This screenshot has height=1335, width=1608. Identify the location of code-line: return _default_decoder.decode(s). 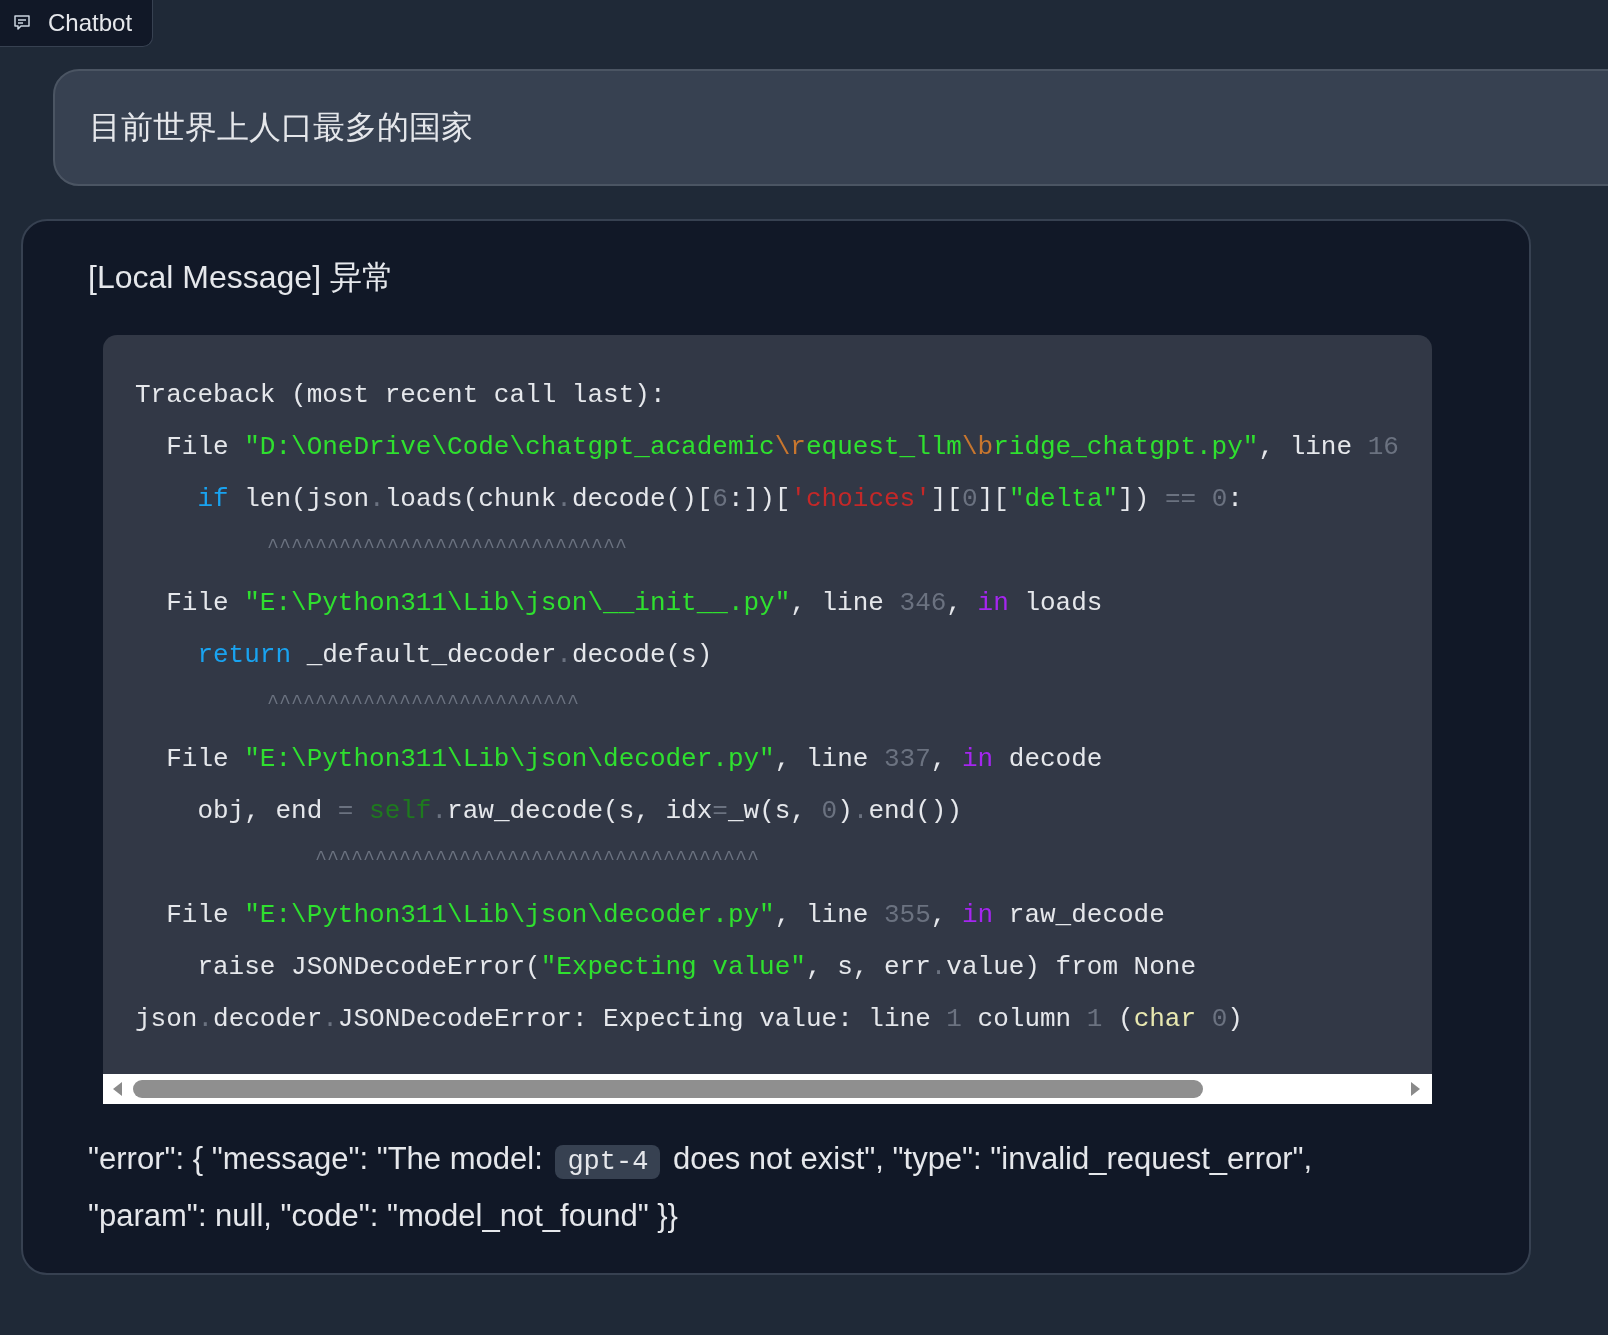
(455, 655).